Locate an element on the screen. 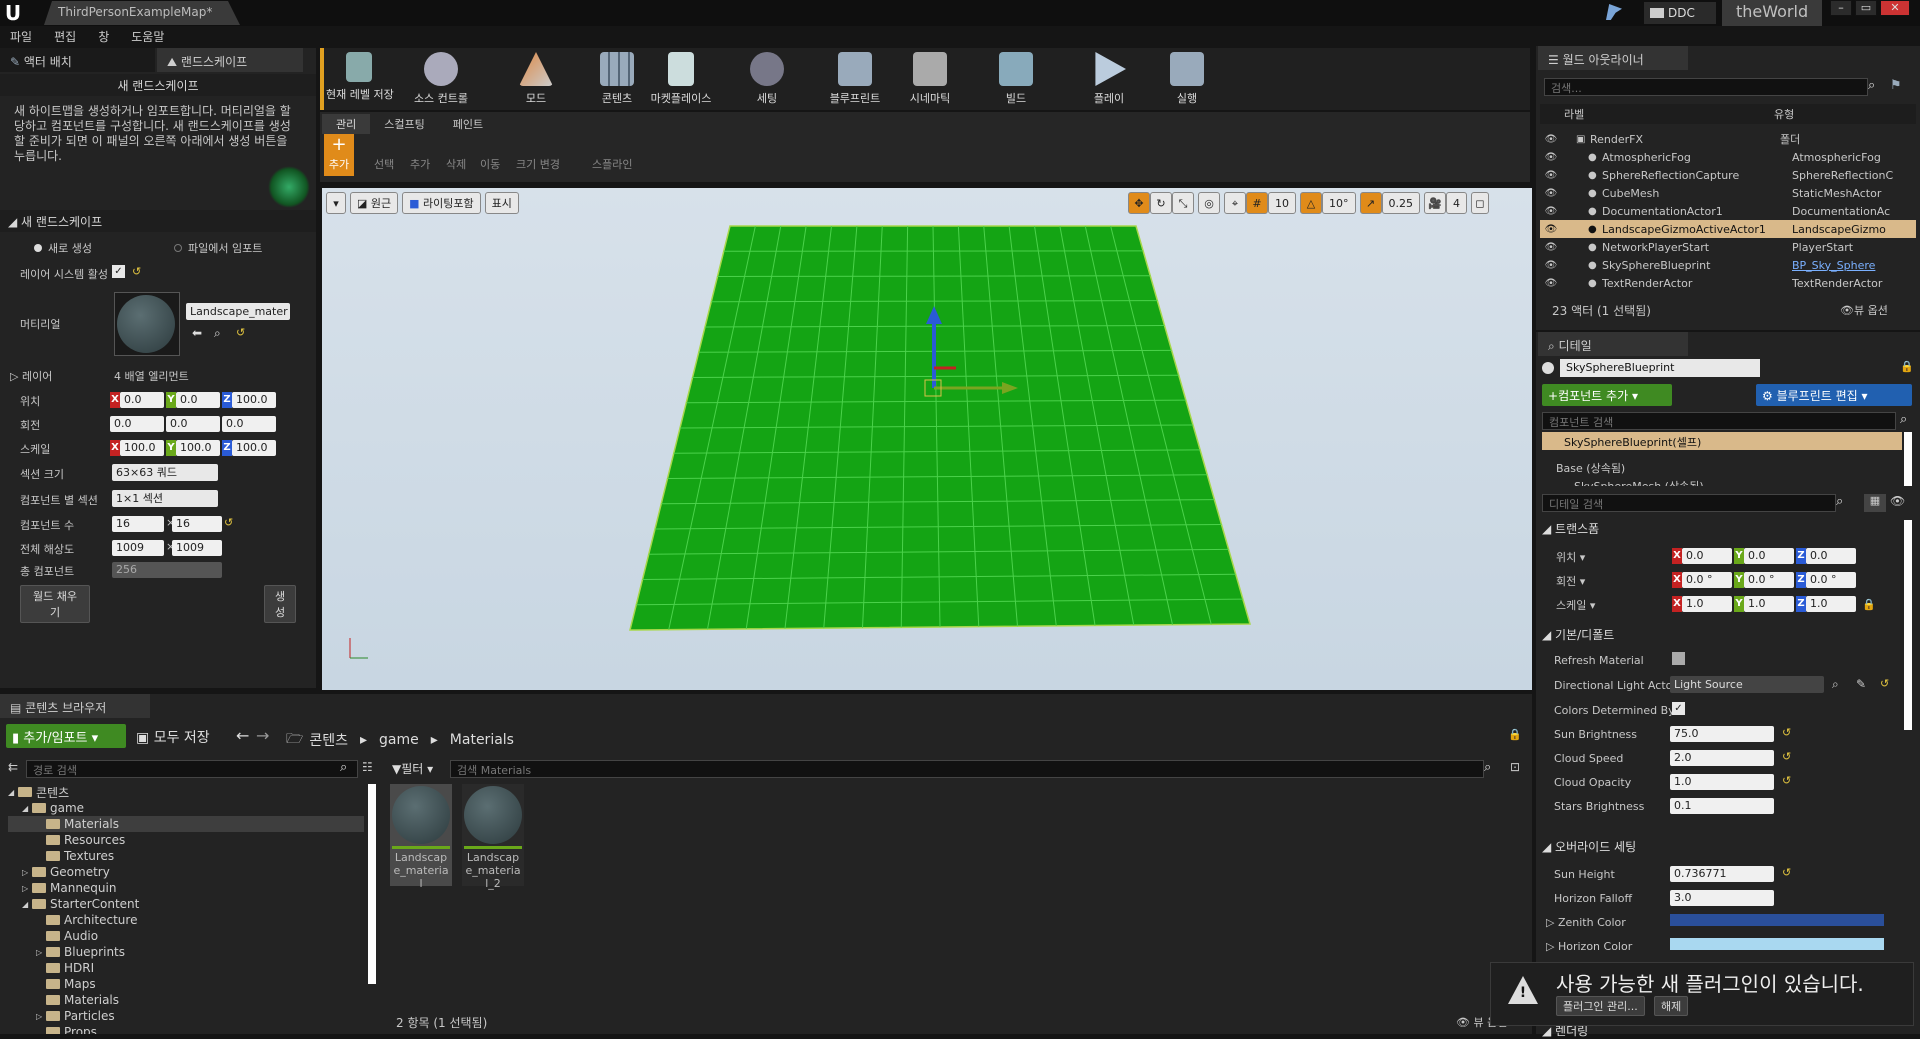  create-button: 생성 is located at coordinates (280, 604).